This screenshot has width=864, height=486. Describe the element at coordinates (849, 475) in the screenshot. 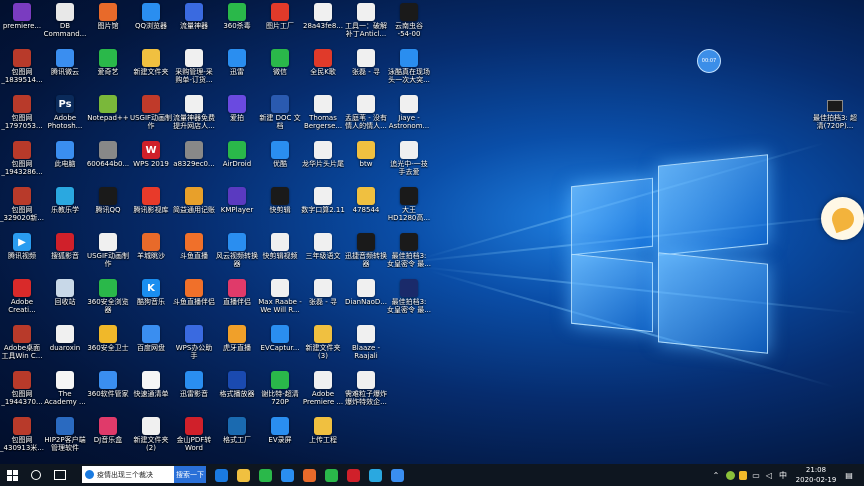

I see `notification-icon: ▤` at that location.